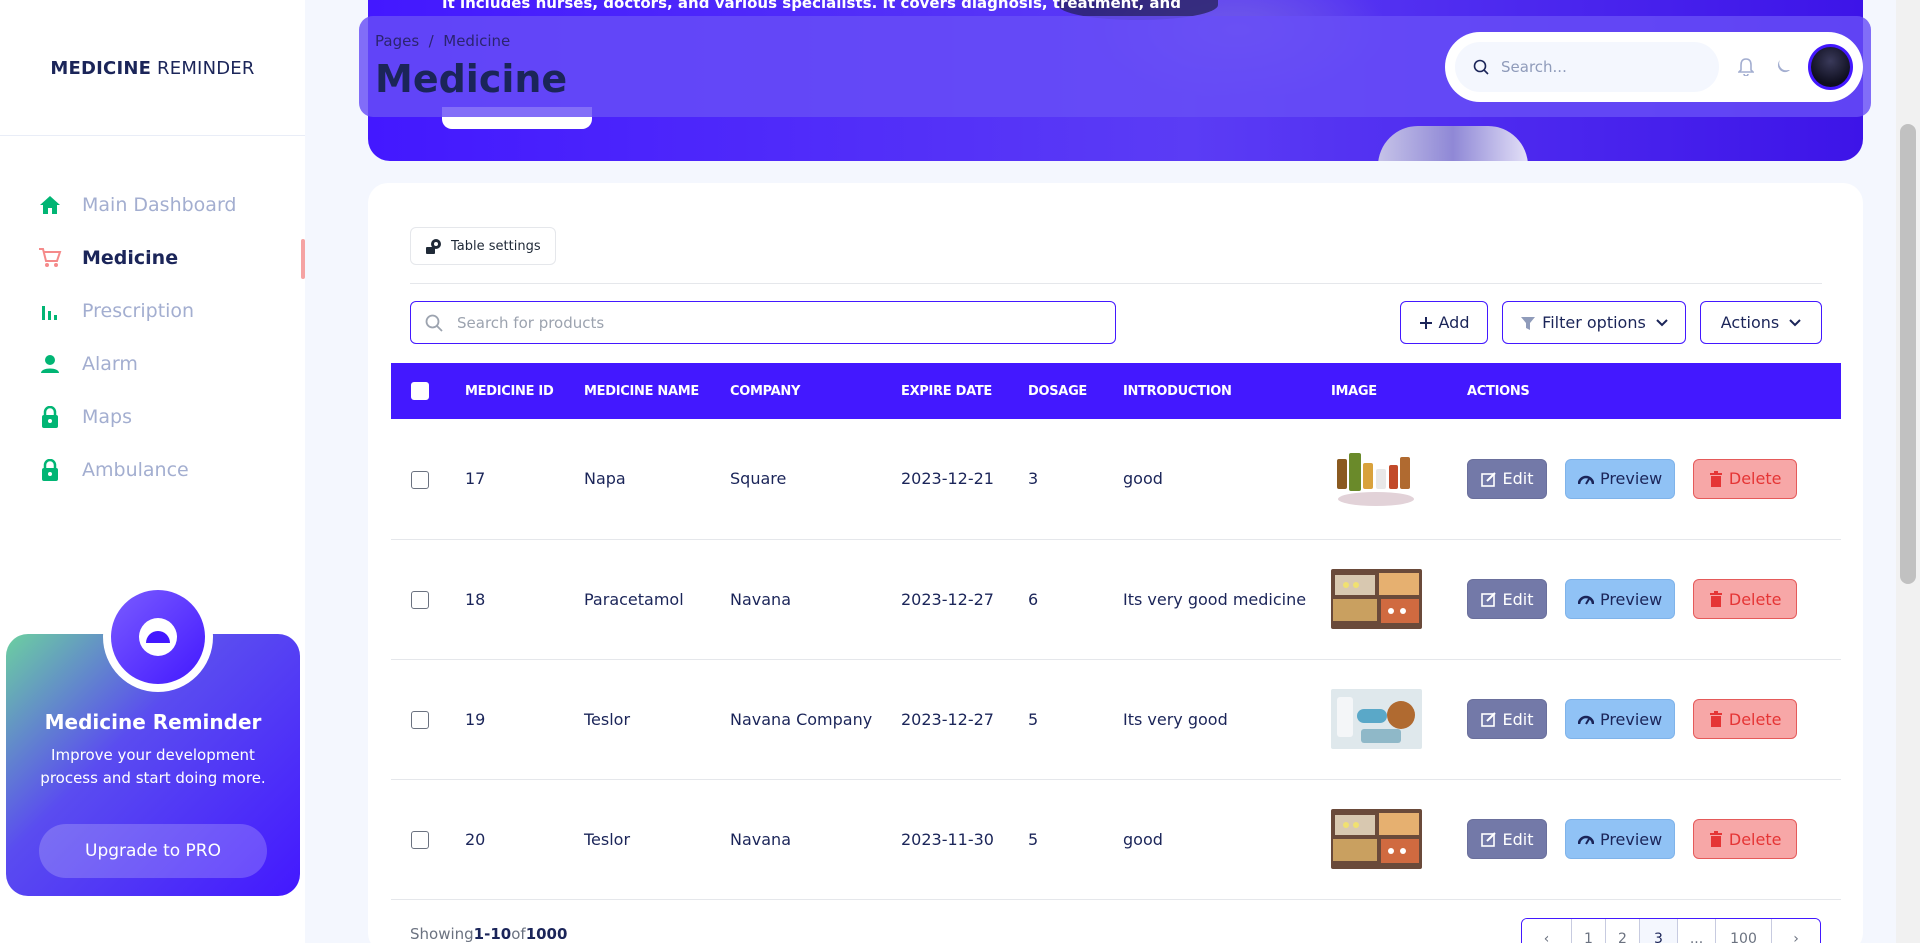 The width and height of the screenshot is (1920, 943). I want to click on promo-logo, so click(158, 637).